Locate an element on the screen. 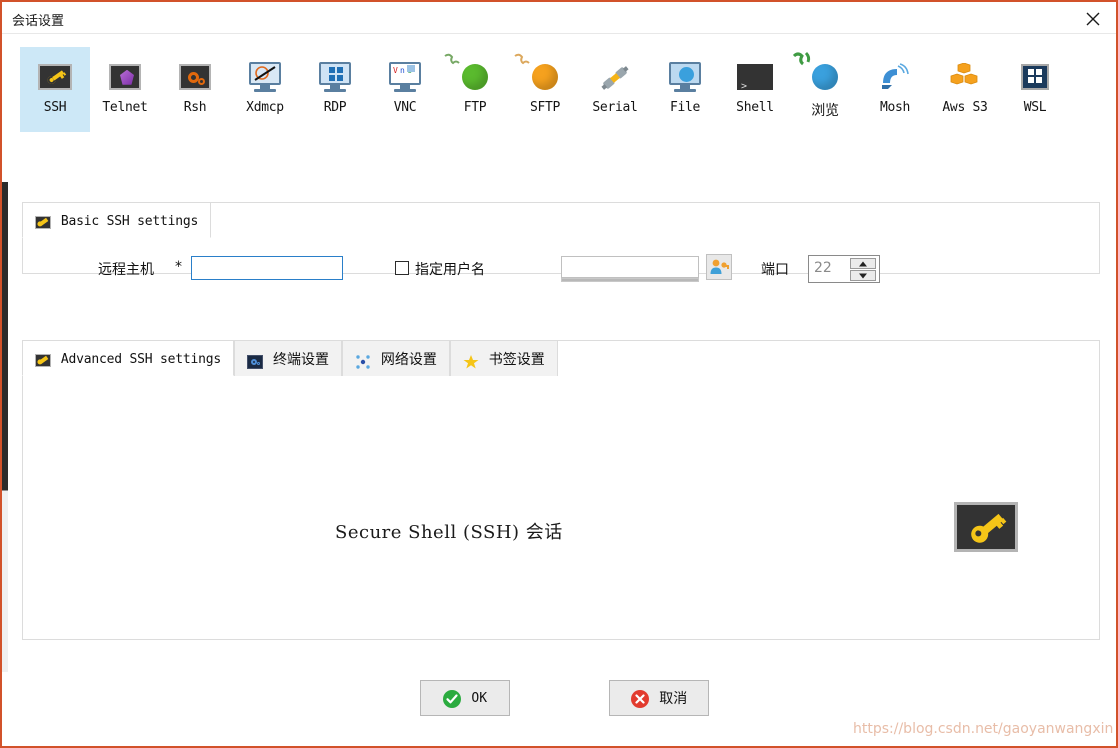  protocol-label-rsh: Rsh is located at coordinates (195, 107).